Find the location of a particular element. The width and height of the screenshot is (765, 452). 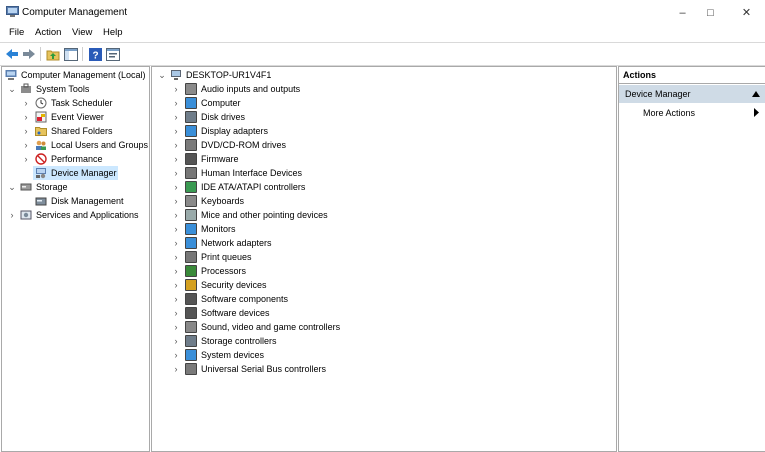

device-category-print-queues: › Print queues is located at coordinates (384, 257).